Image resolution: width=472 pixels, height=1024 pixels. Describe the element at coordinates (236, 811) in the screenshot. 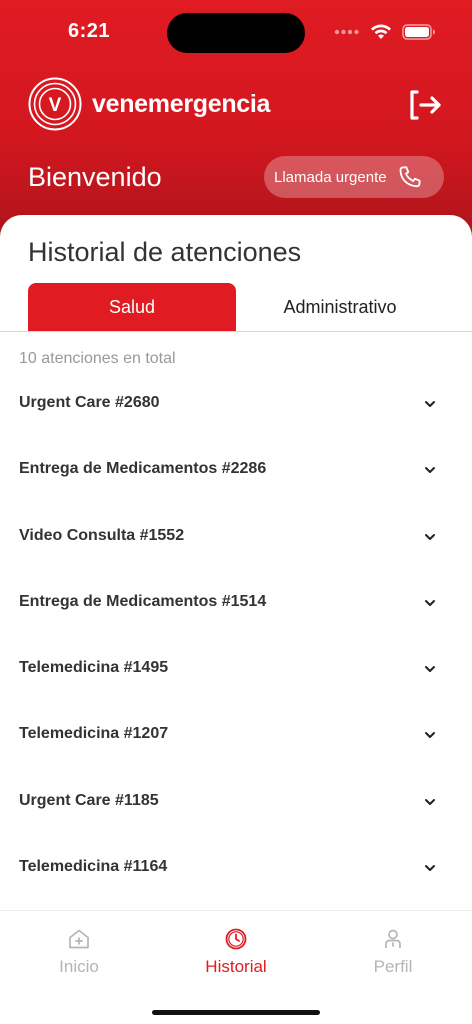

I see `list-item: Urgent Care #1185` at that location.